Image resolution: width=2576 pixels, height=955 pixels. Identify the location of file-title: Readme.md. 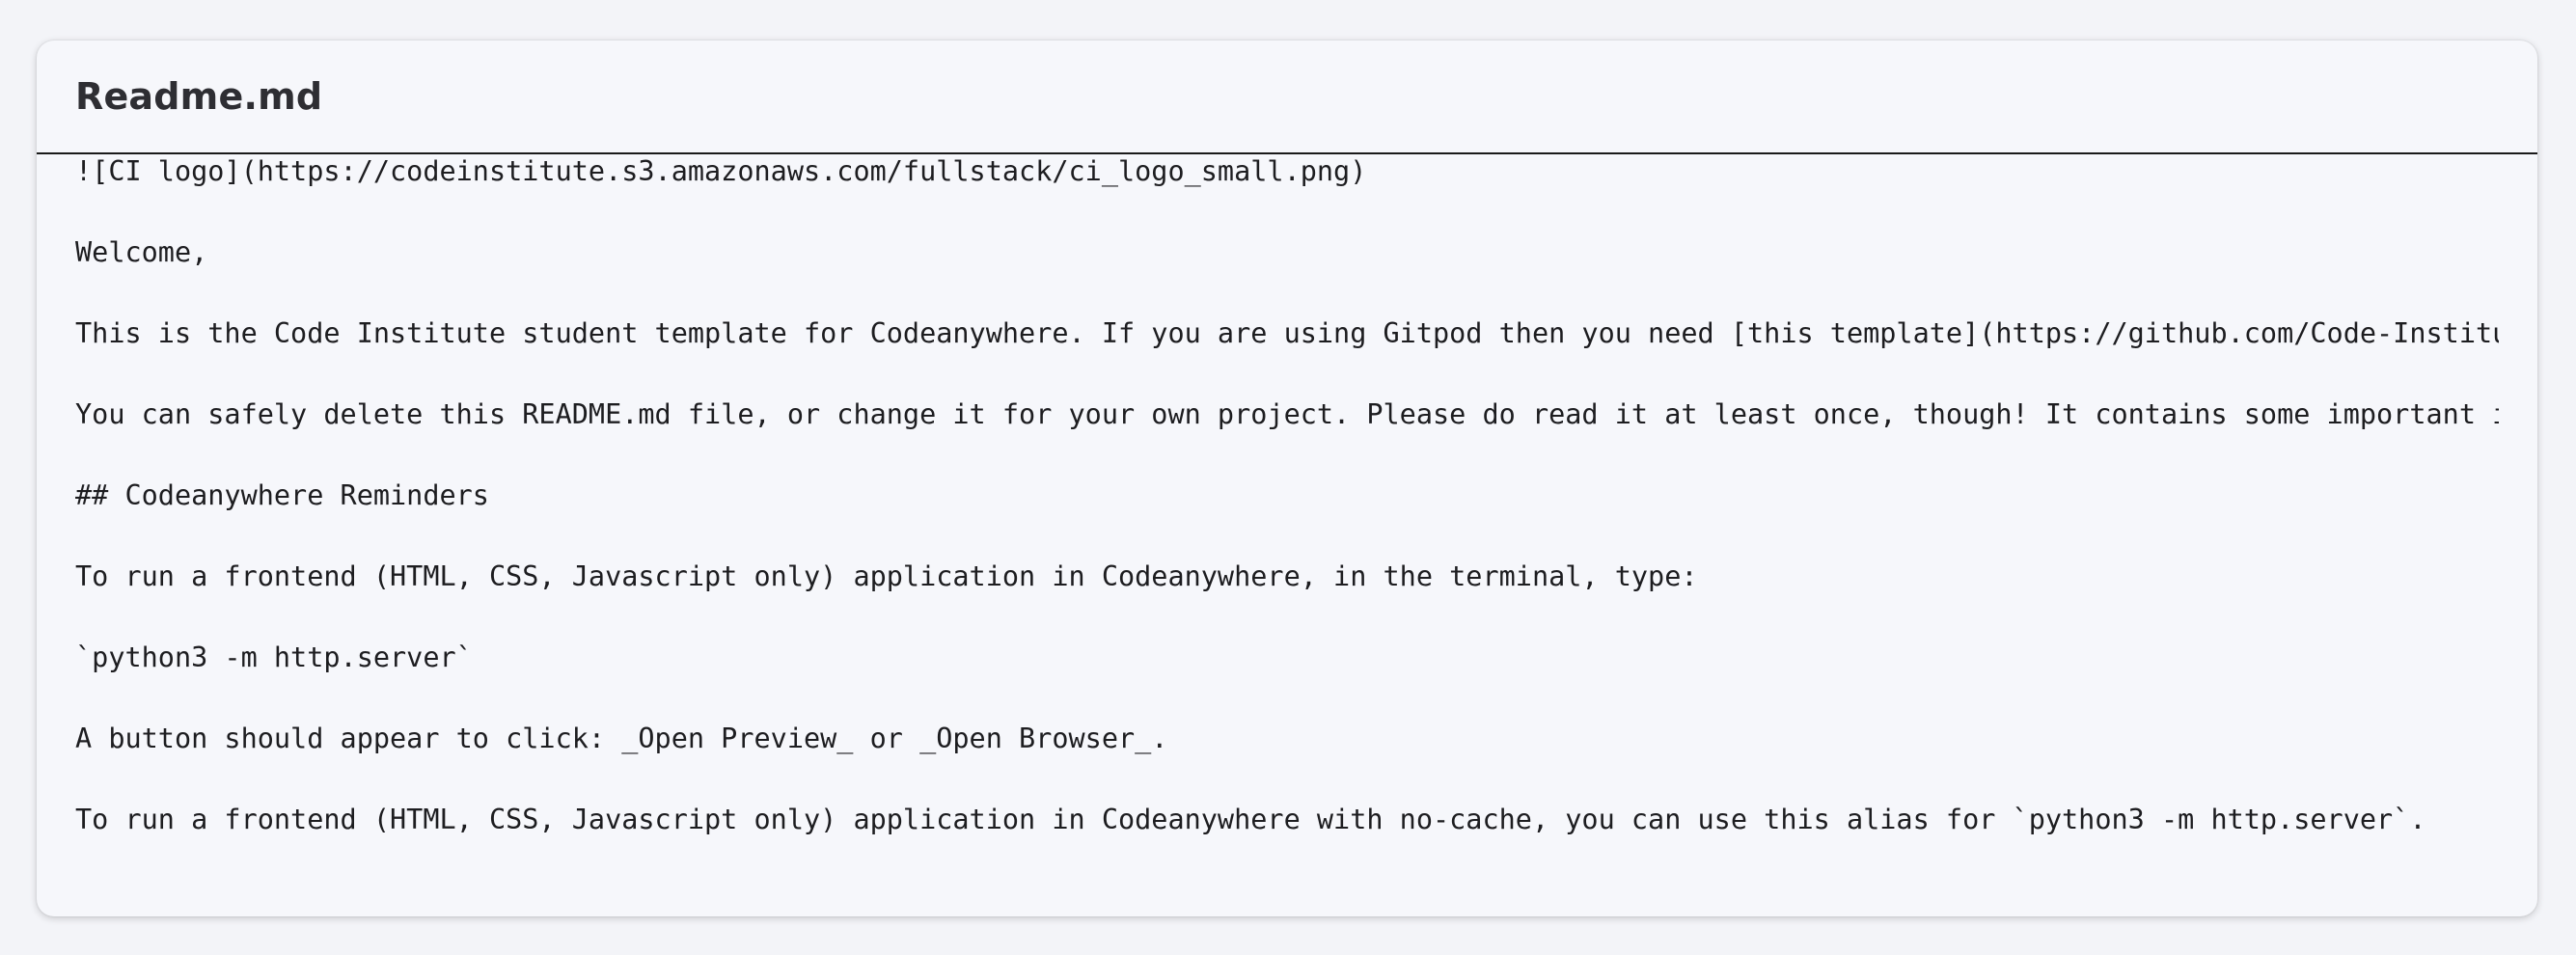
(199, 96).